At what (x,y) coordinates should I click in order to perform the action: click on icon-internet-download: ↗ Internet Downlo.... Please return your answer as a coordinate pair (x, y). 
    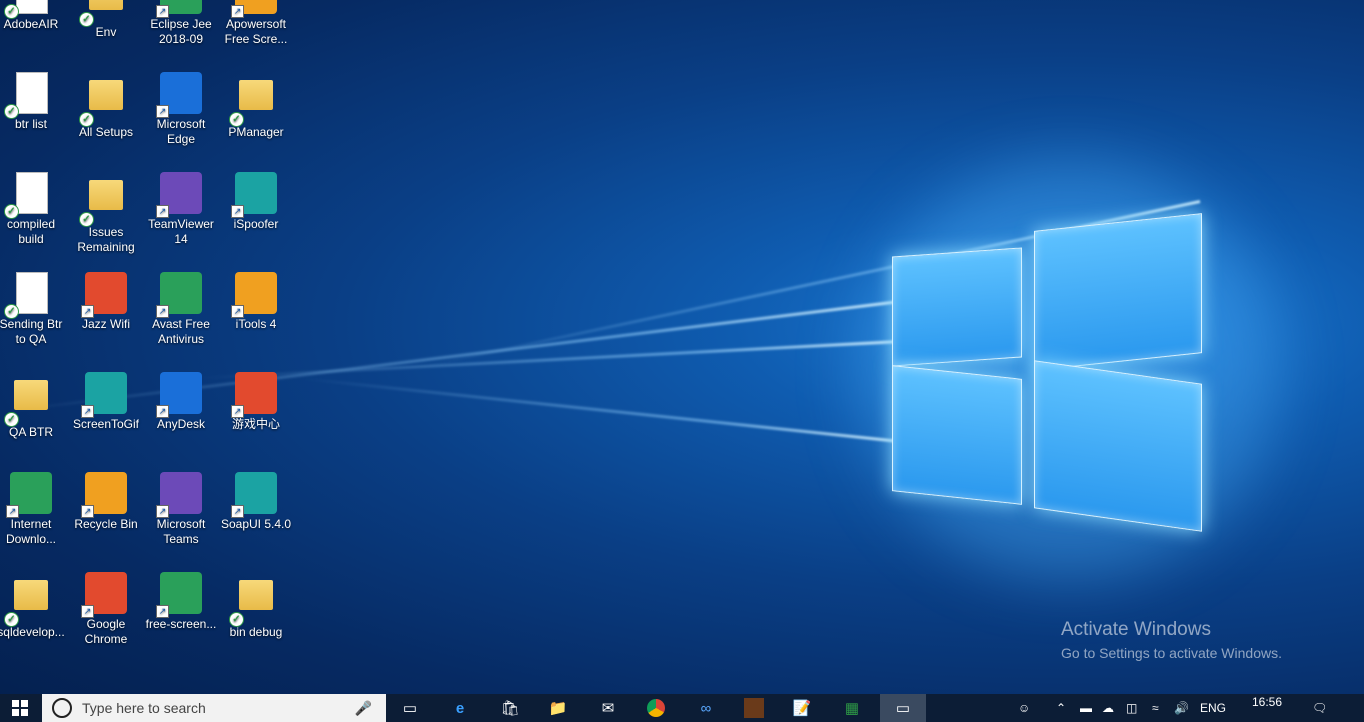
    Looking at the image, I should click on (34, 509).